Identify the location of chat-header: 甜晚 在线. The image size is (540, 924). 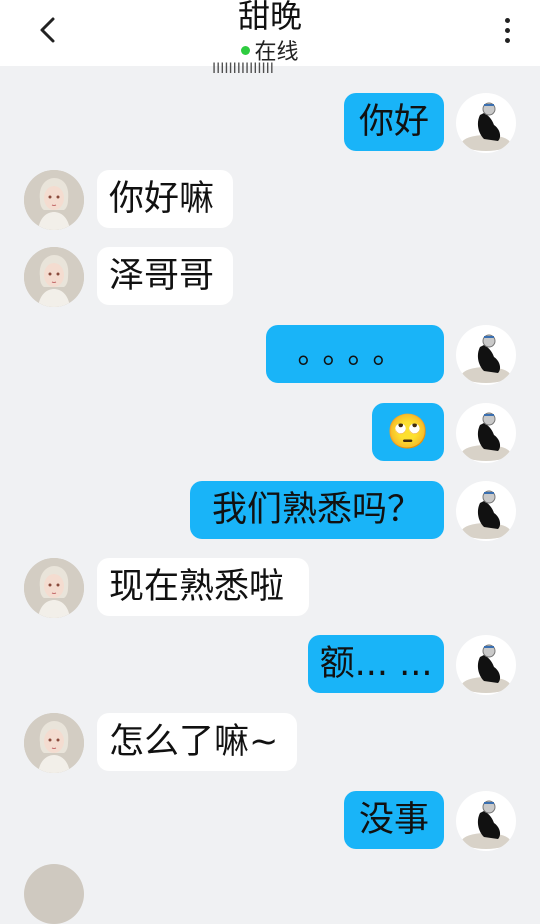
(270, 33).